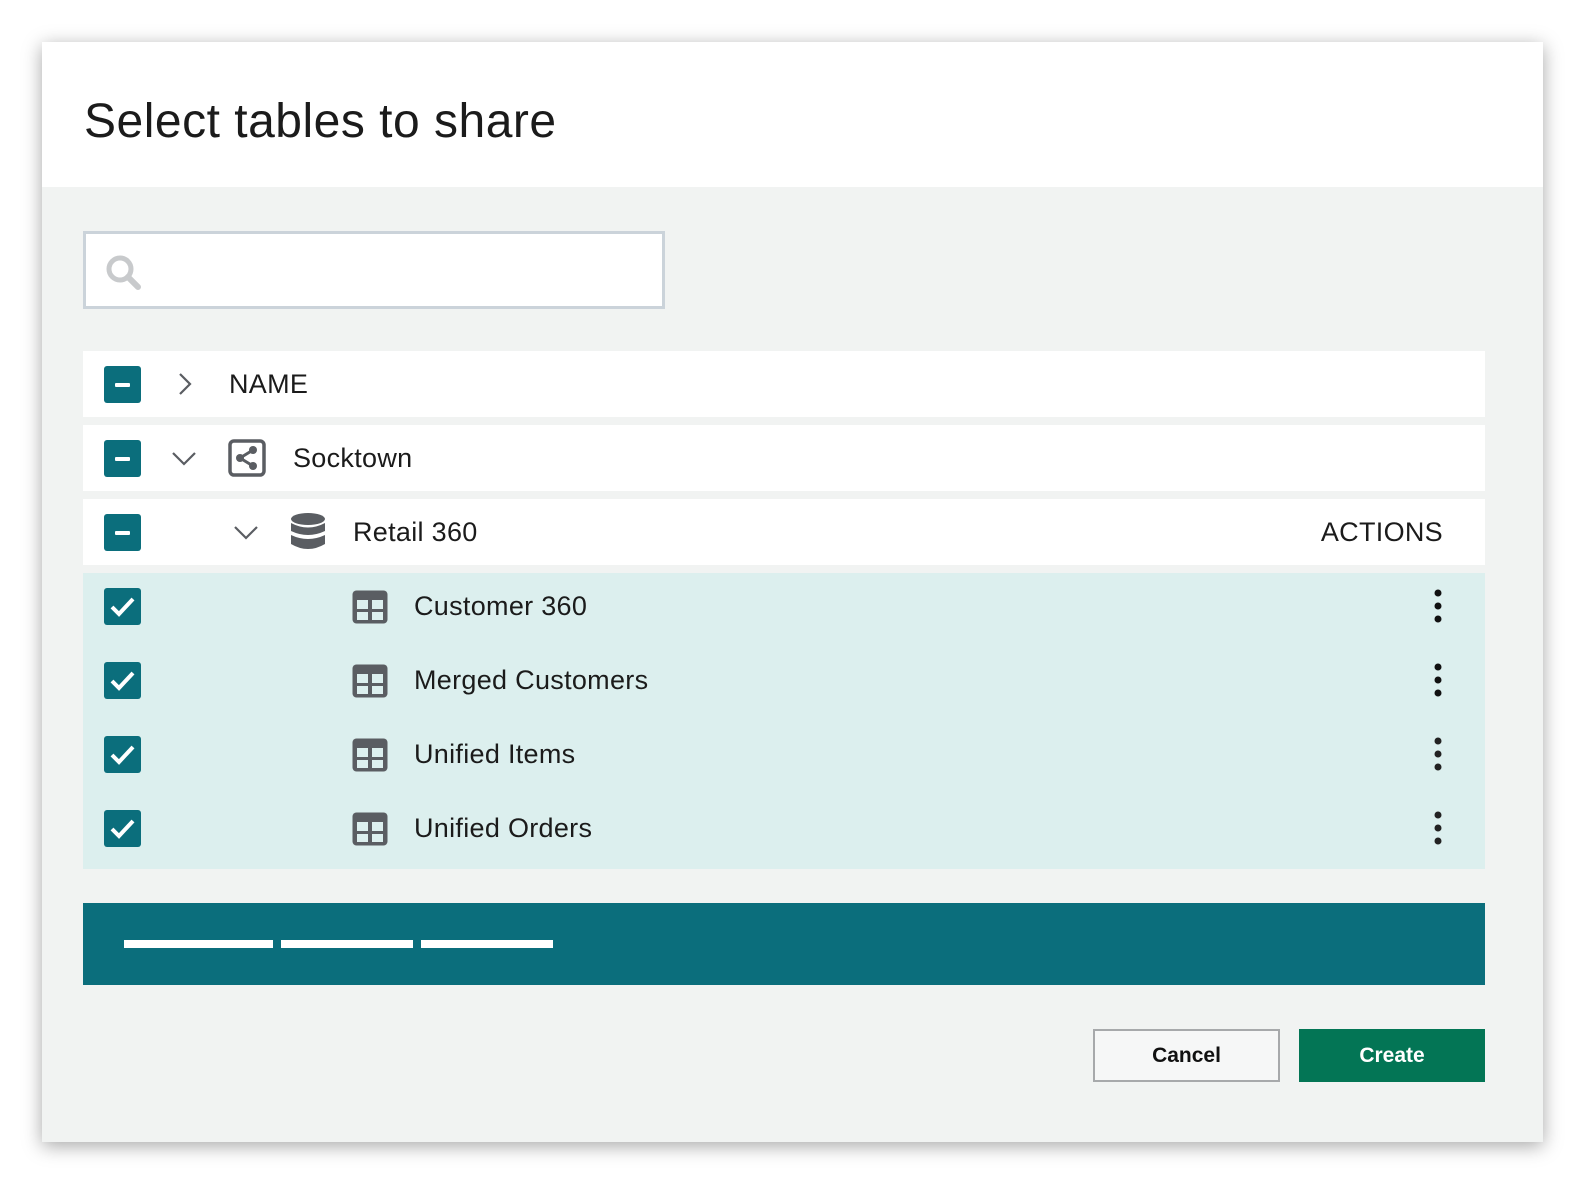  What do you see at coordinates (503, 828) in the screenshot?
I see `row-label: Unified Orders` at bounding box center [503, 828].